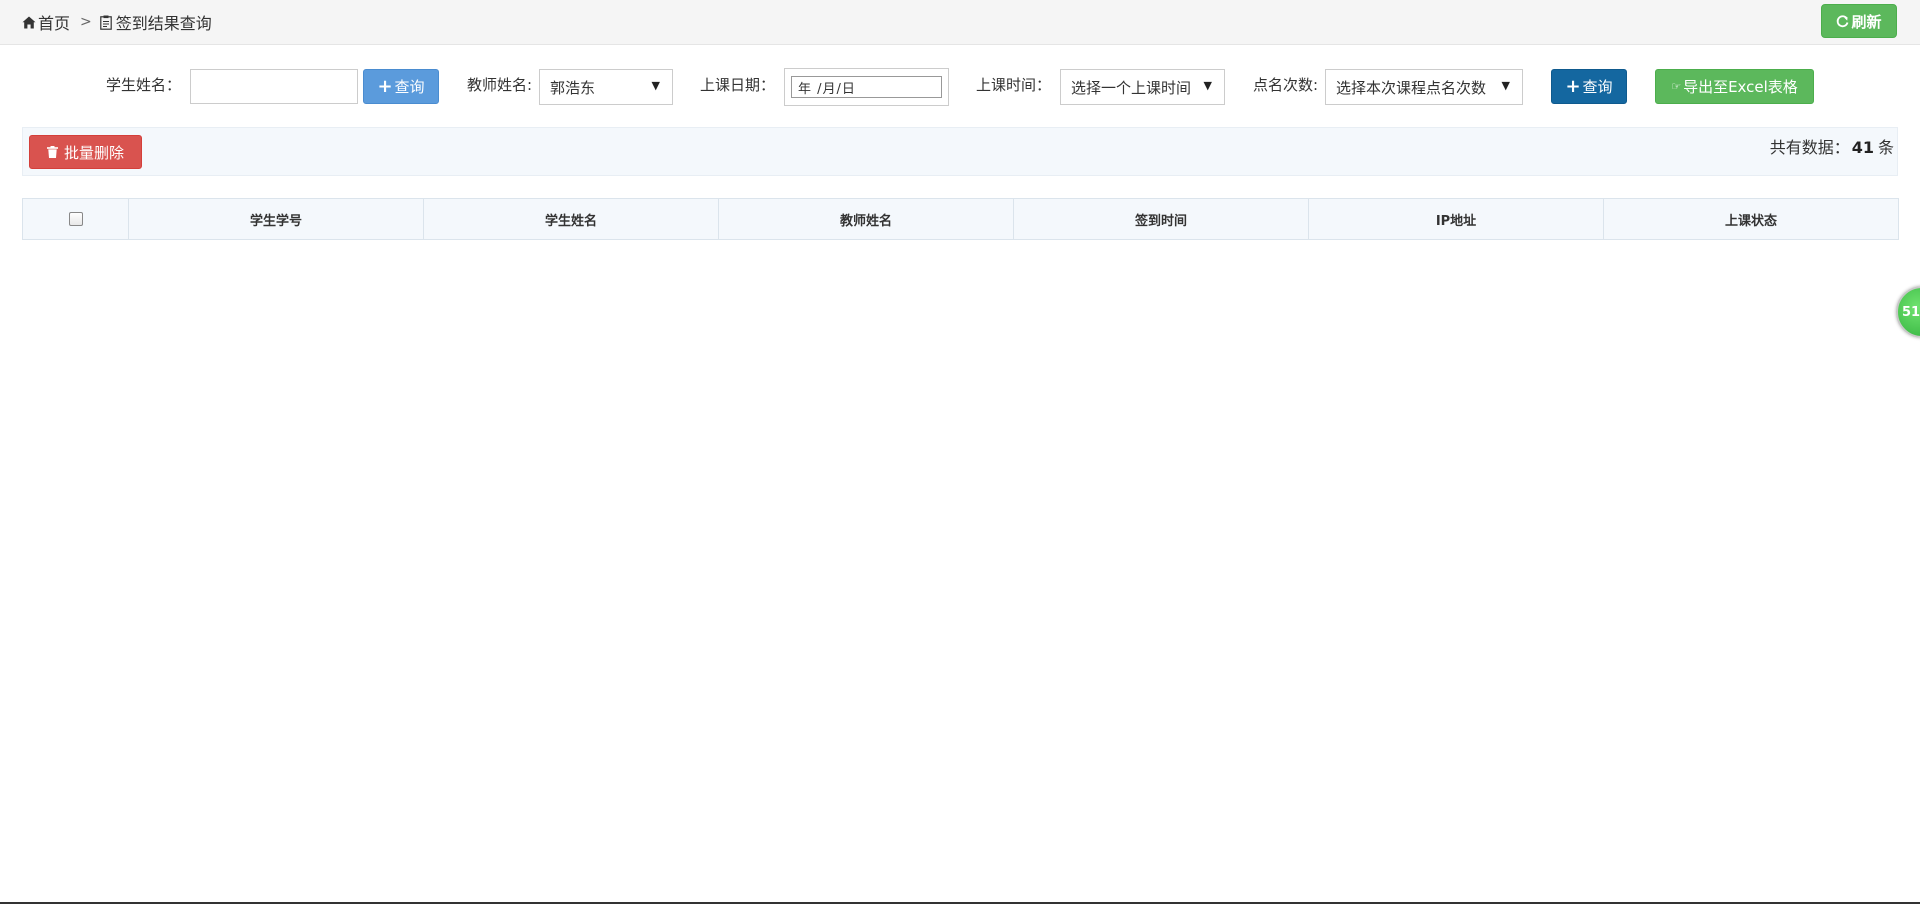 The width and height of the screenshot is (1920, 904). Describe the element at coordinates (1751, 219) in the screenshot. I see `column-header-class-status: 上课状态` at that location.